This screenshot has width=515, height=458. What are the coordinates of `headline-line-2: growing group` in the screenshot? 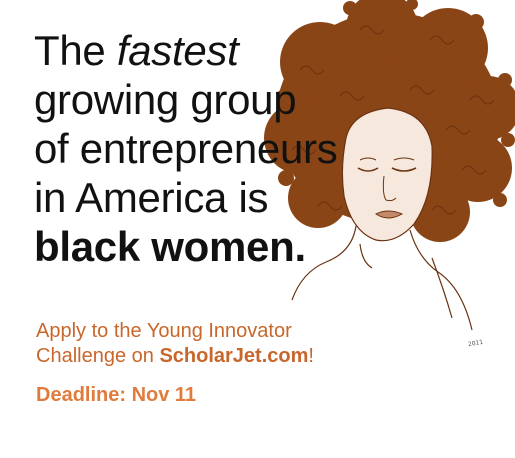 It's located at (165, 99).